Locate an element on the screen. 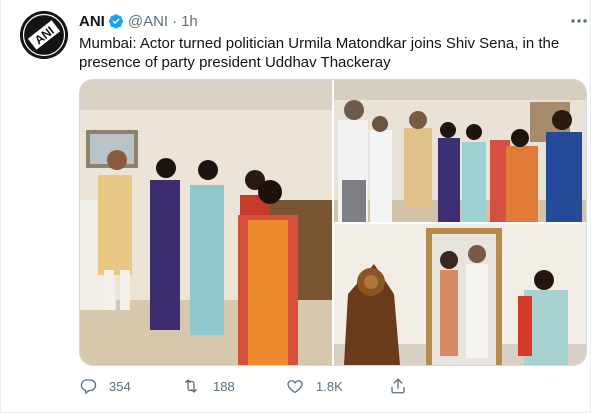 Image resolution: width=591 pixels, height=413 pixels. avatar: ANI is located at coordinates (44, 35).